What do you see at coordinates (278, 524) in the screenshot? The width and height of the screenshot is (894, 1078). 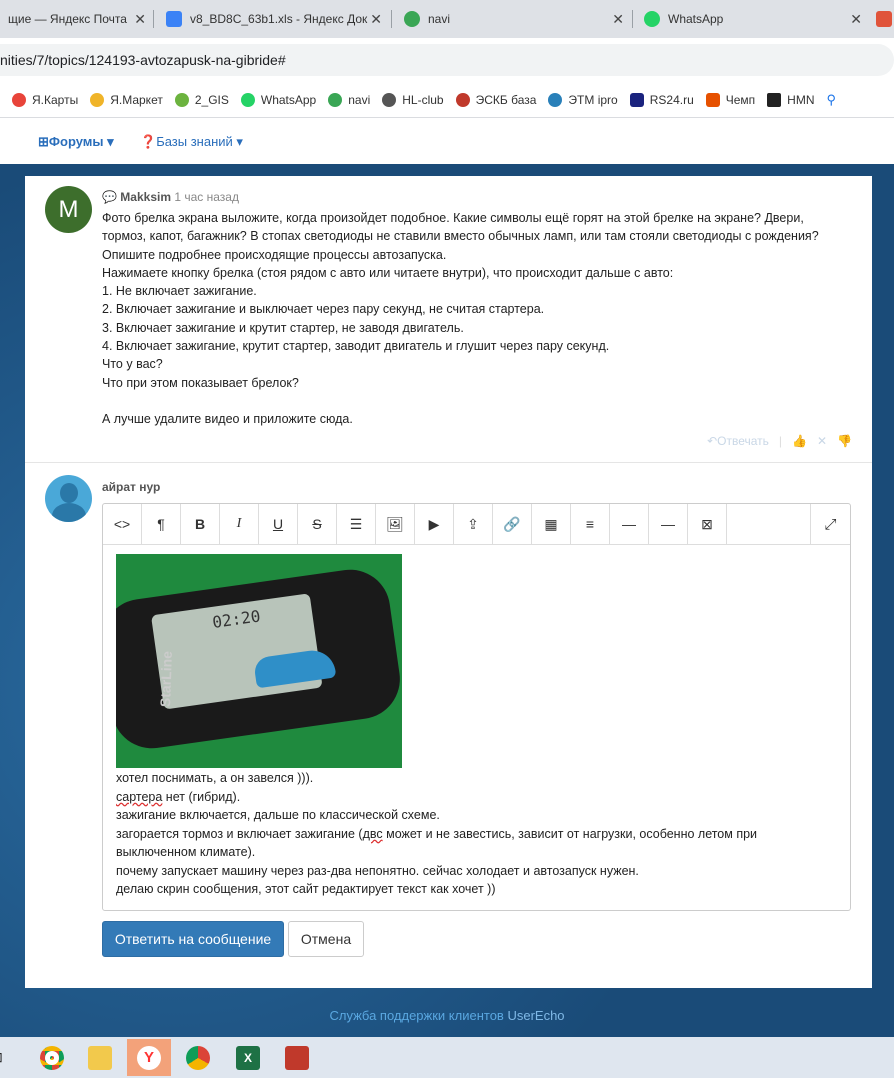 I see `underline-button: U` at bounding box center [278, 524].